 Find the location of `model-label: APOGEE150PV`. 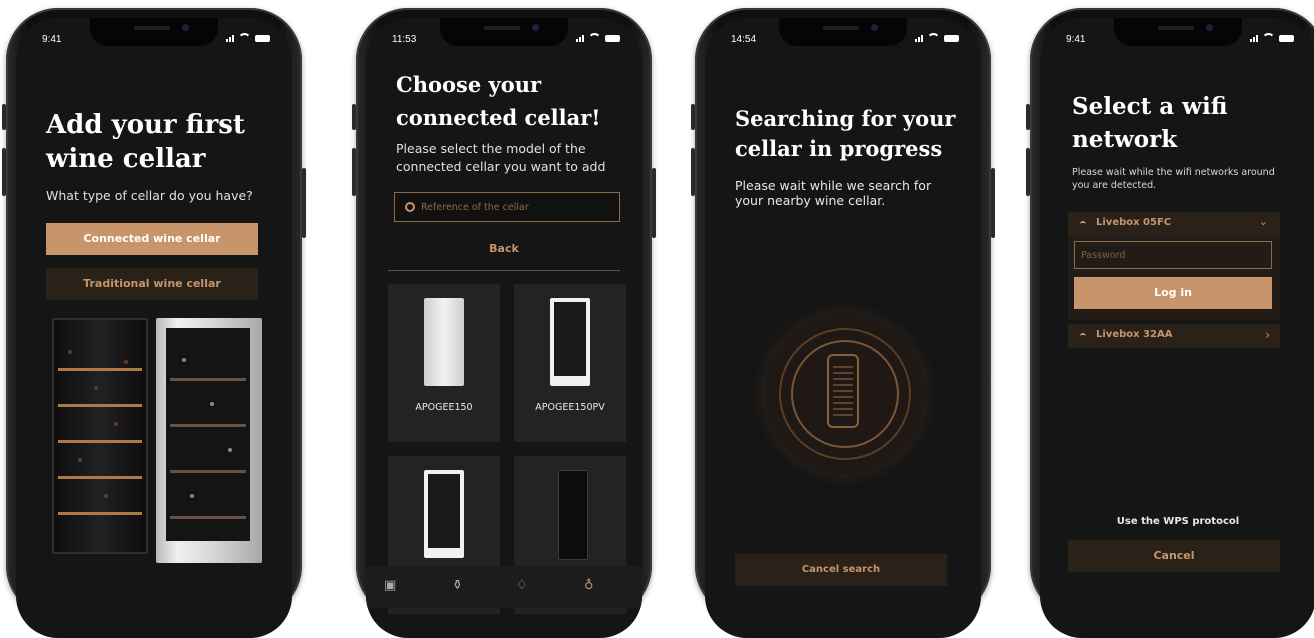

model-label: APOGEE150PV is located at coordinates (570, 407).